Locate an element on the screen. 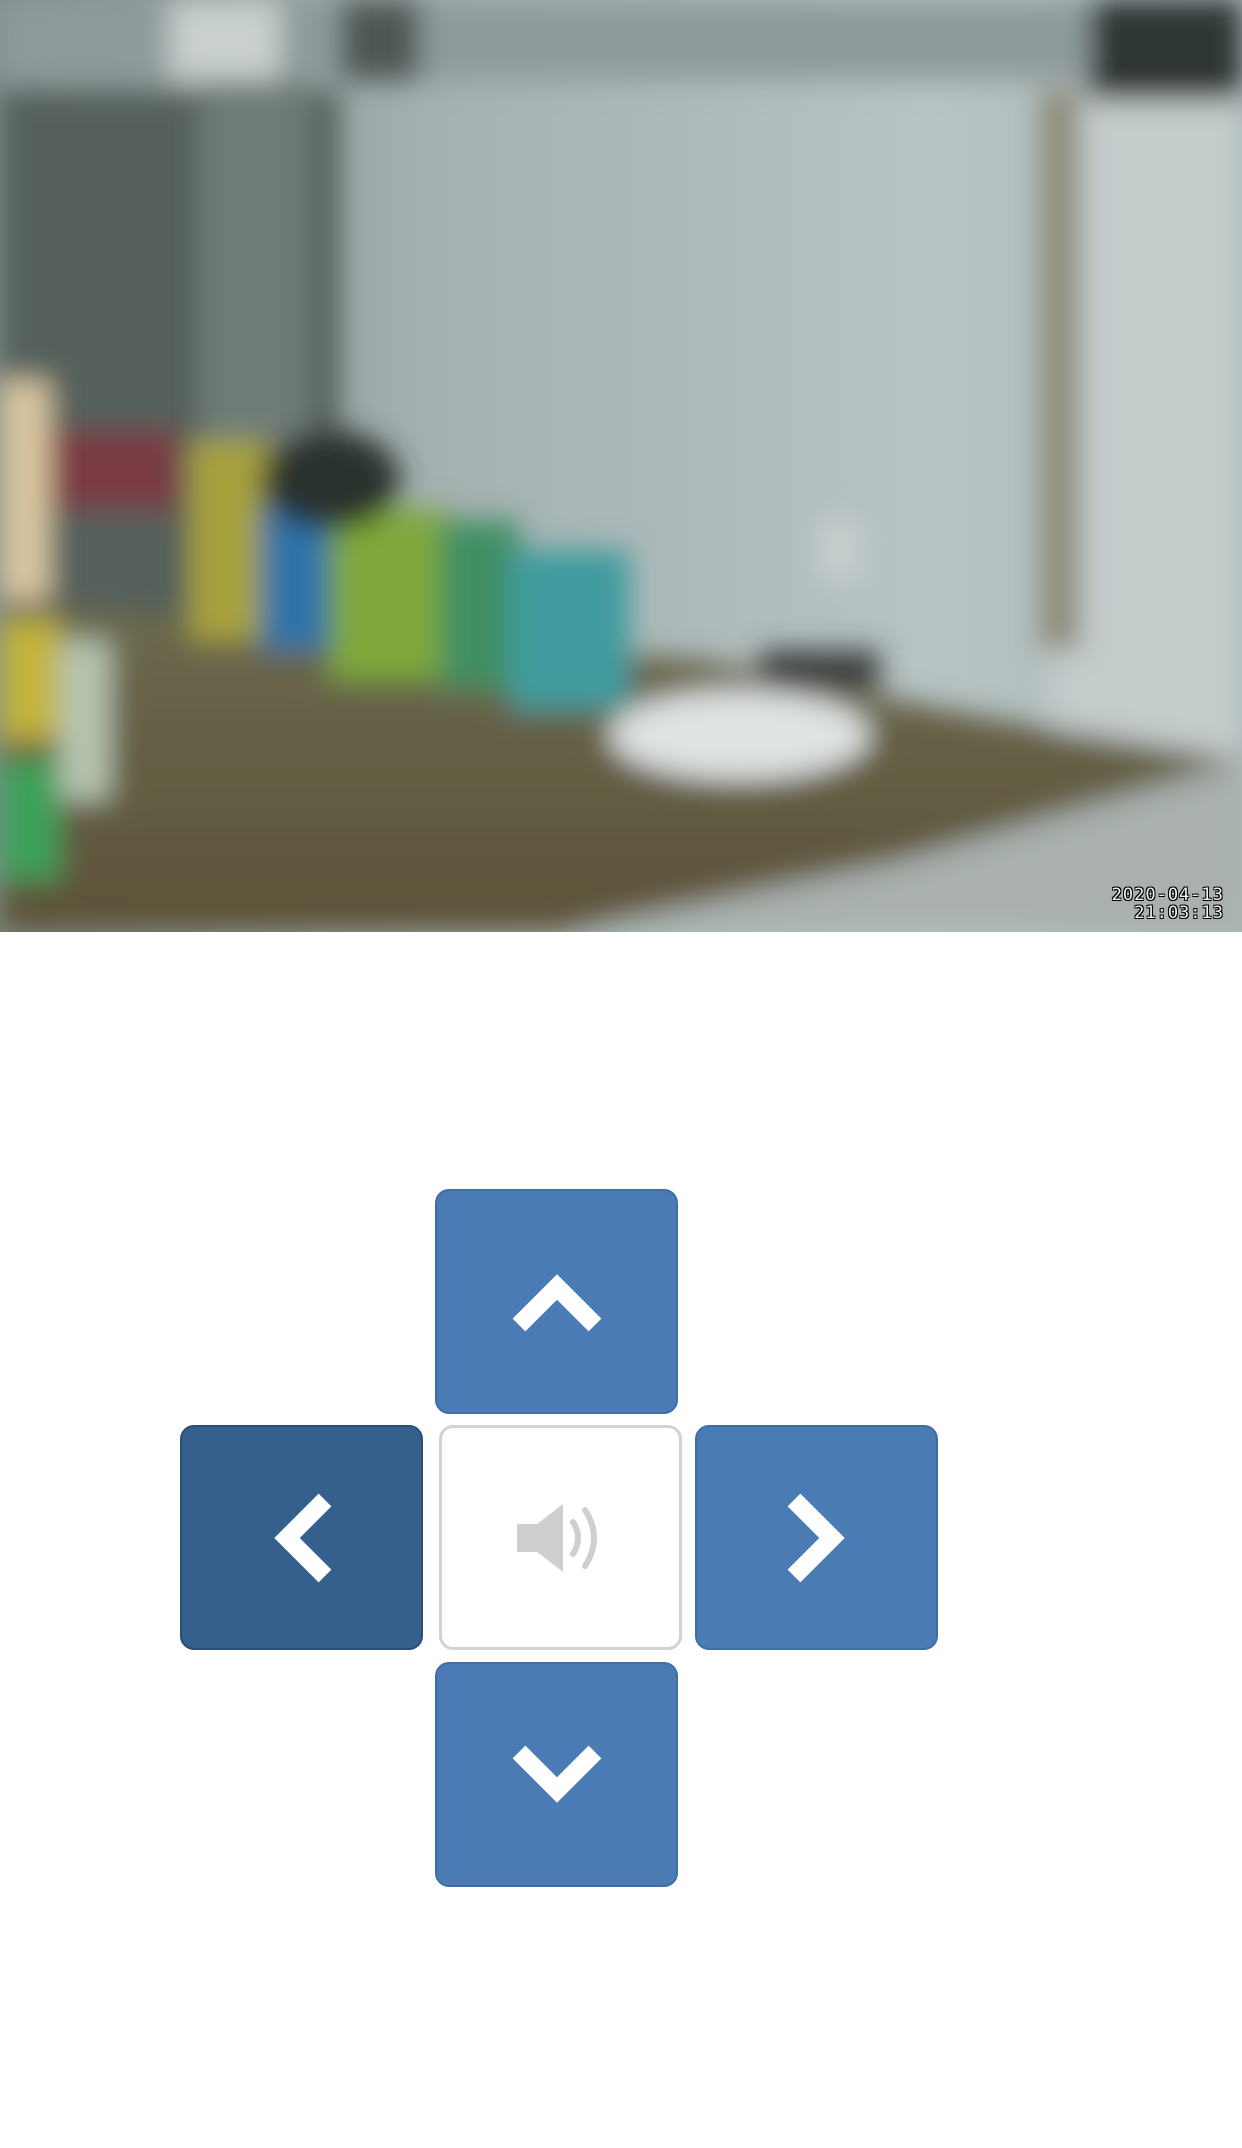  timestamp-time: 21:03:13 is located at coordinates (1179, 913).